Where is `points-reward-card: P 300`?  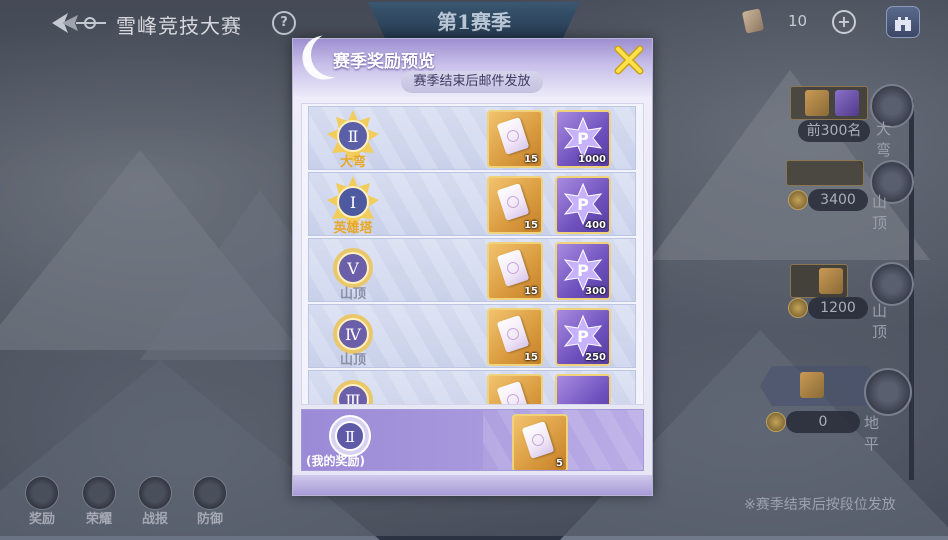 points-reward-card: P 300 is located at coordinates (583, 271).